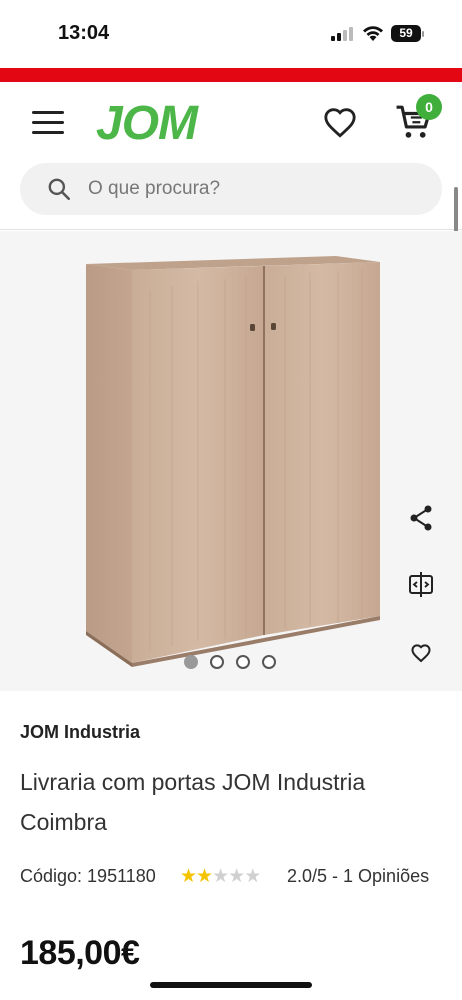 The width and height of the screenshot is (462, 1000). What do you see at coordinates (231, 985) in the screenshot?
I see `home-indicator` at bounding box center [231, 985].